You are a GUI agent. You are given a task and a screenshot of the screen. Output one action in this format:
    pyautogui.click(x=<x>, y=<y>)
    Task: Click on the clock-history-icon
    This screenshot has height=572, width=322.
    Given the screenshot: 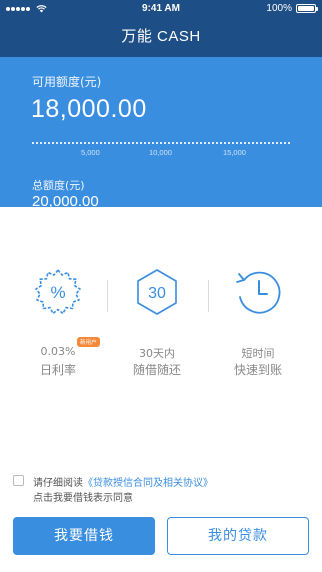 What is the action you would take?
    pyautogui.click(x=258, y=292)
    